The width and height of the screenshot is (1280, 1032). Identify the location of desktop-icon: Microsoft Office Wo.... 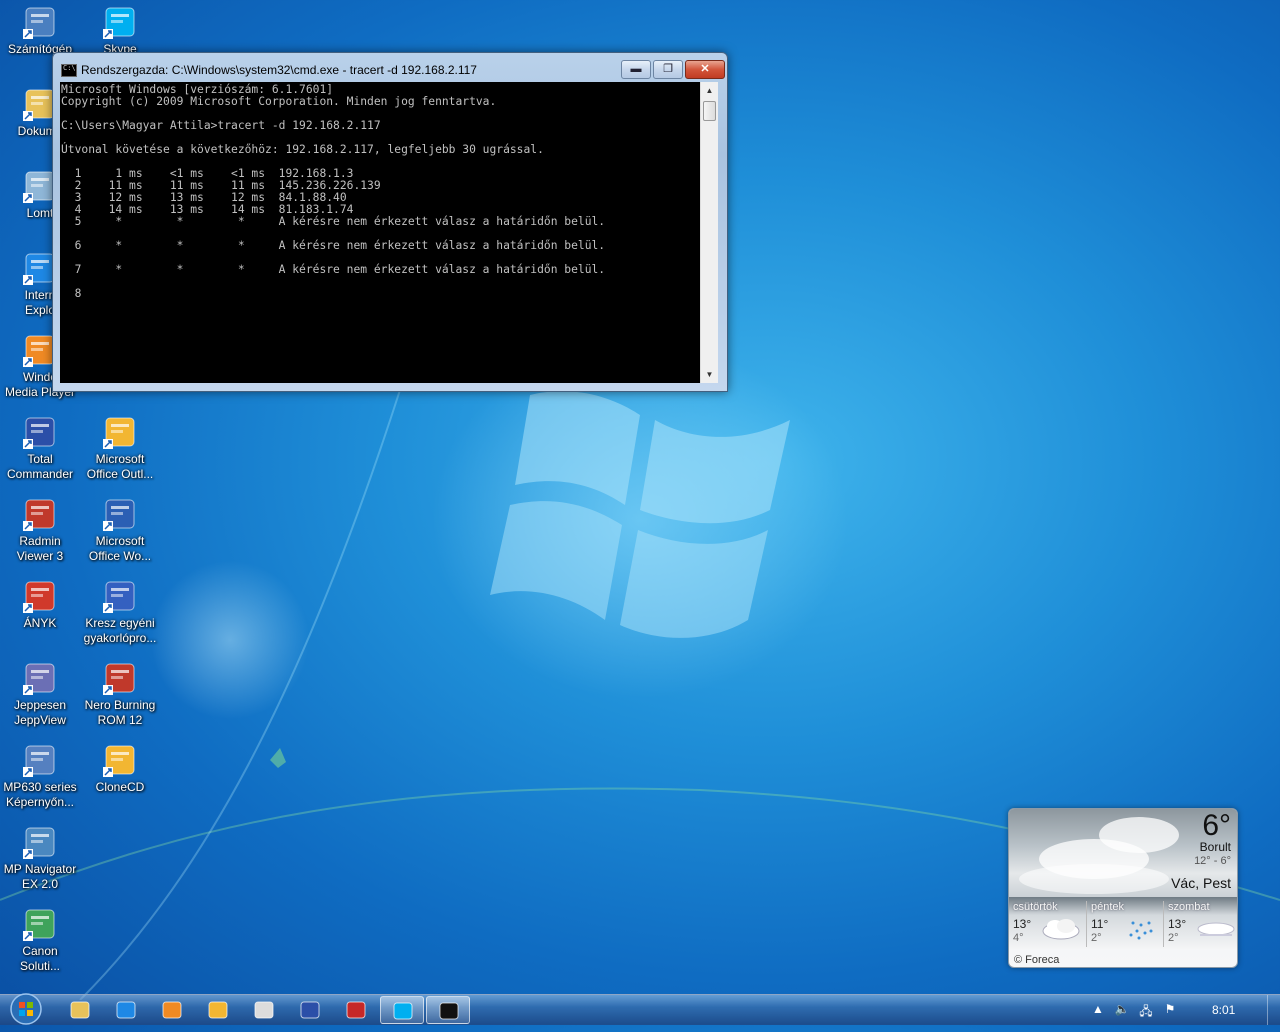
(120, 530).